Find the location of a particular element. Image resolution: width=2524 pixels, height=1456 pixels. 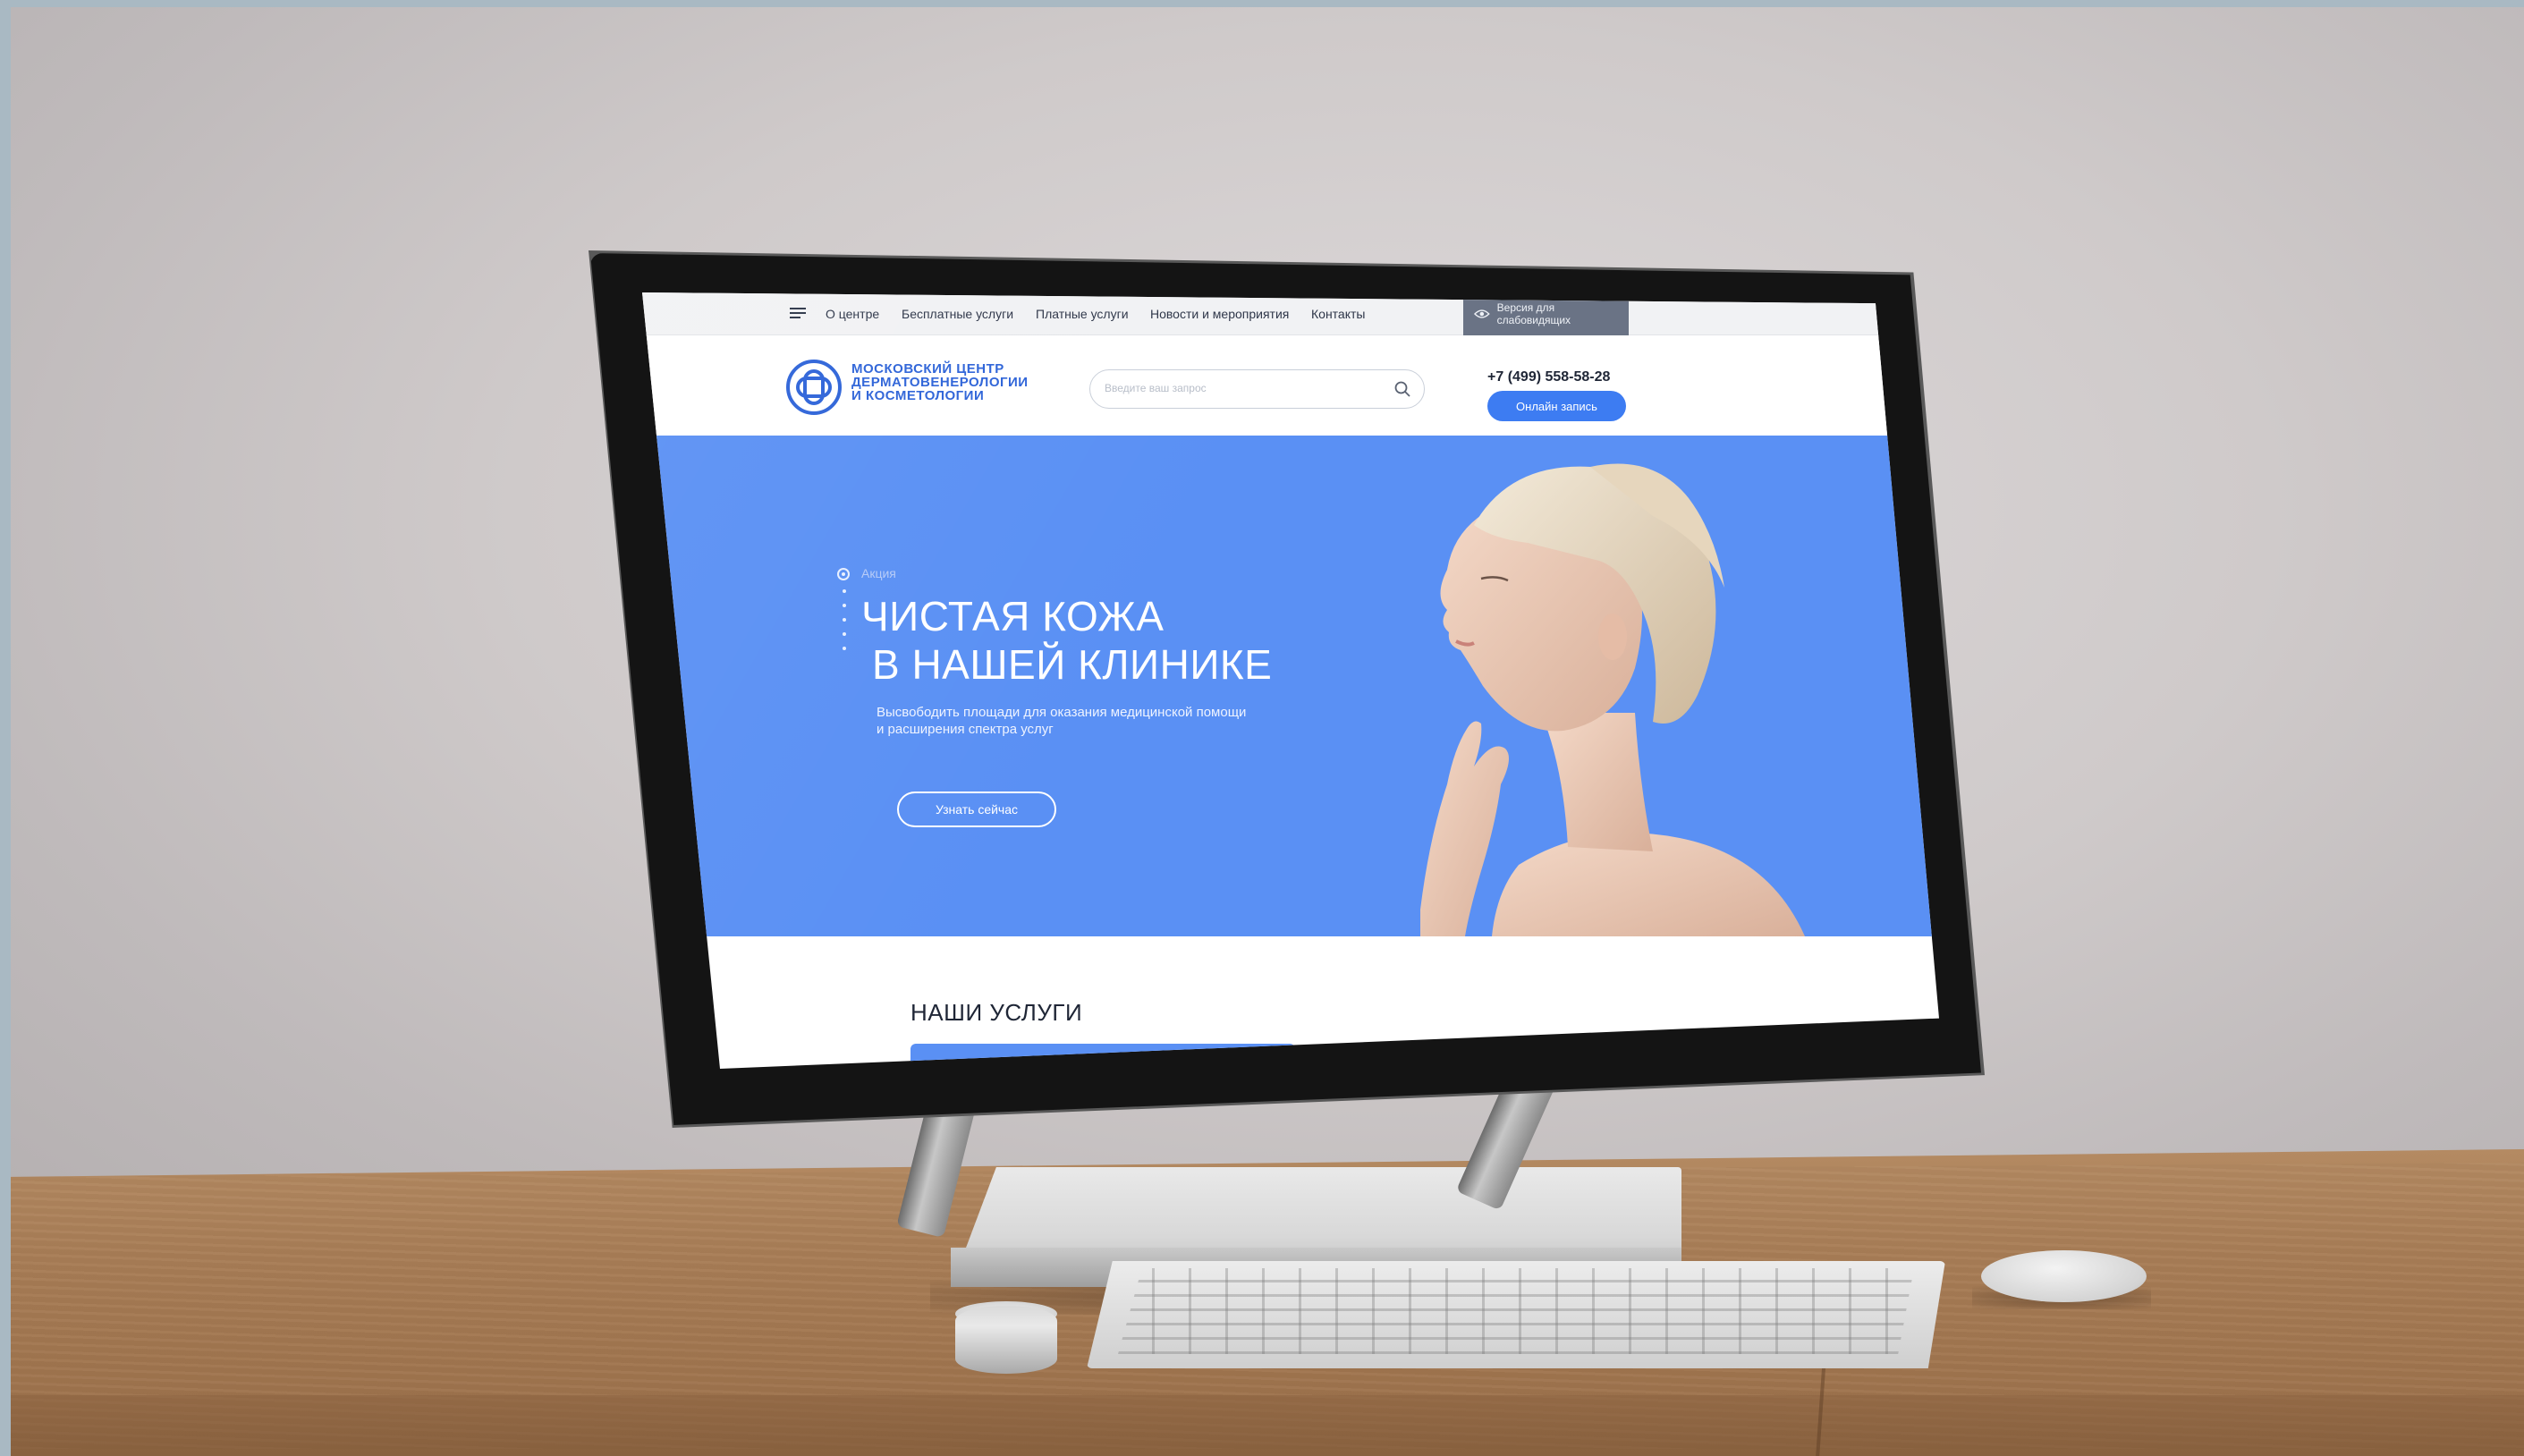

search-input: Введите ваш запрос is located at coordinates (1156, 388).